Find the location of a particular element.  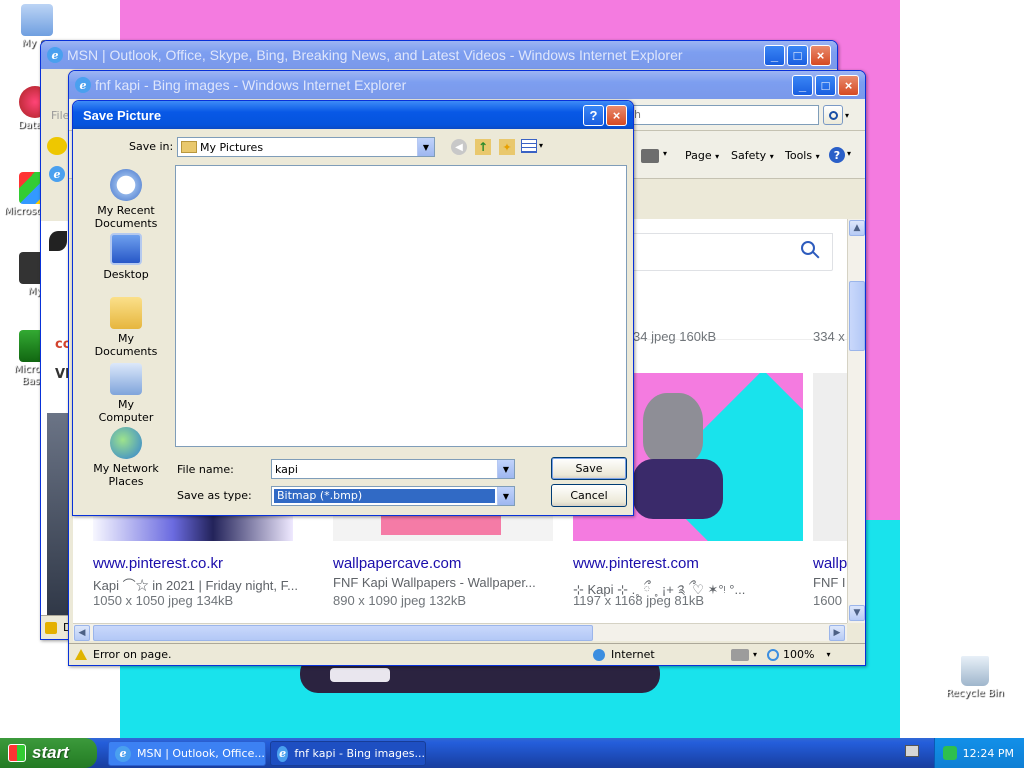

help-button: ? is located at coordinates (593, 115).